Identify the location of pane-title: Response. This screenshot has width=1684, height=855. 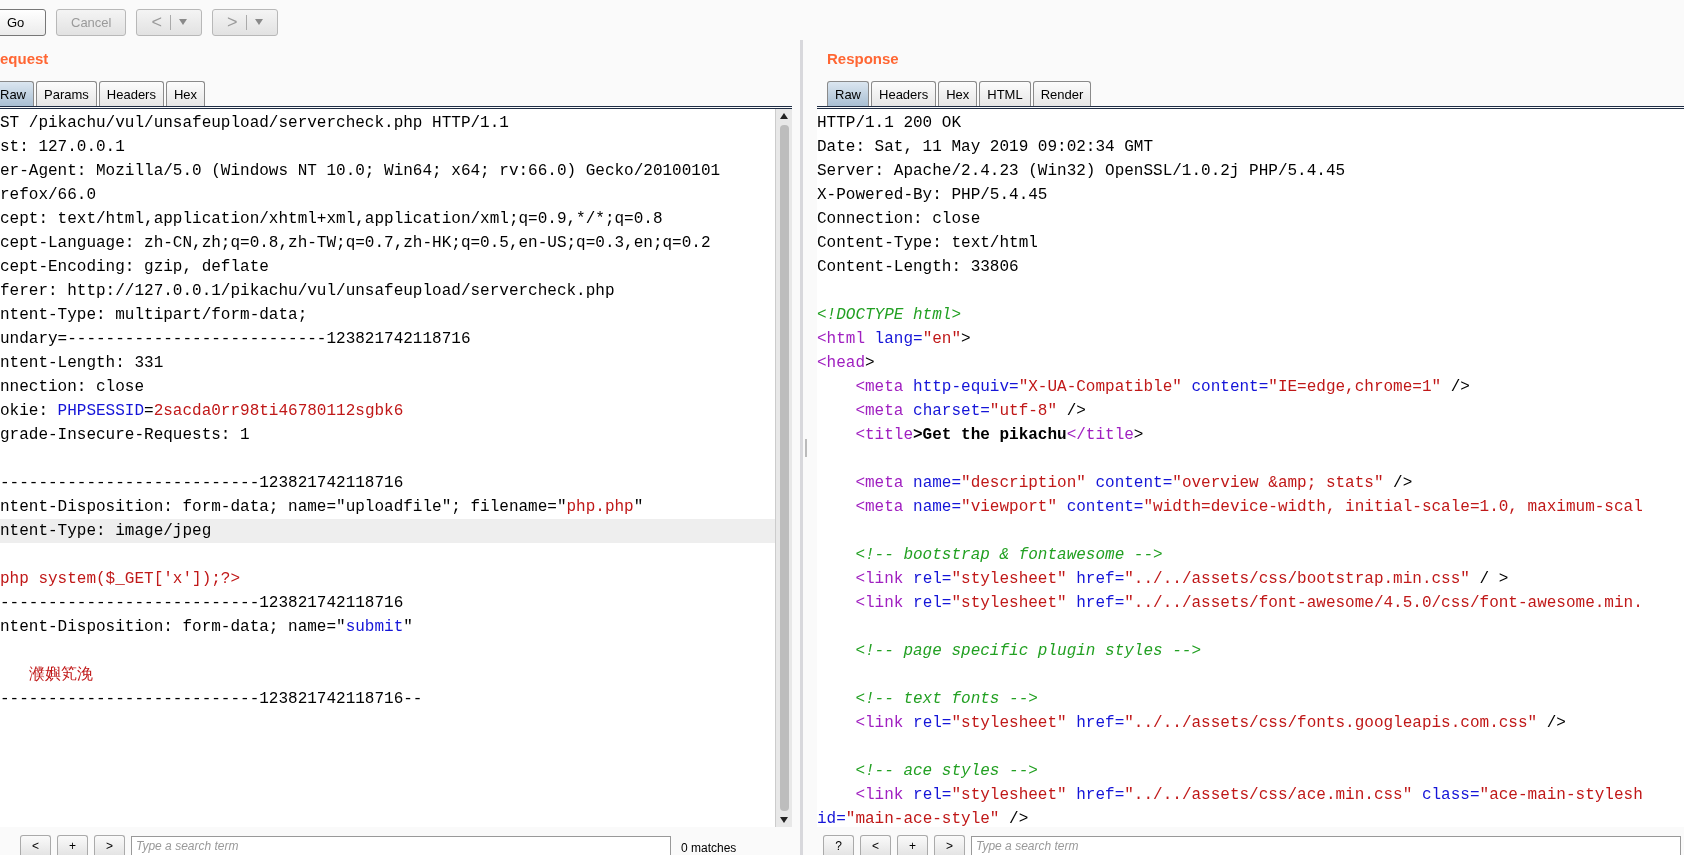
(863, 59).